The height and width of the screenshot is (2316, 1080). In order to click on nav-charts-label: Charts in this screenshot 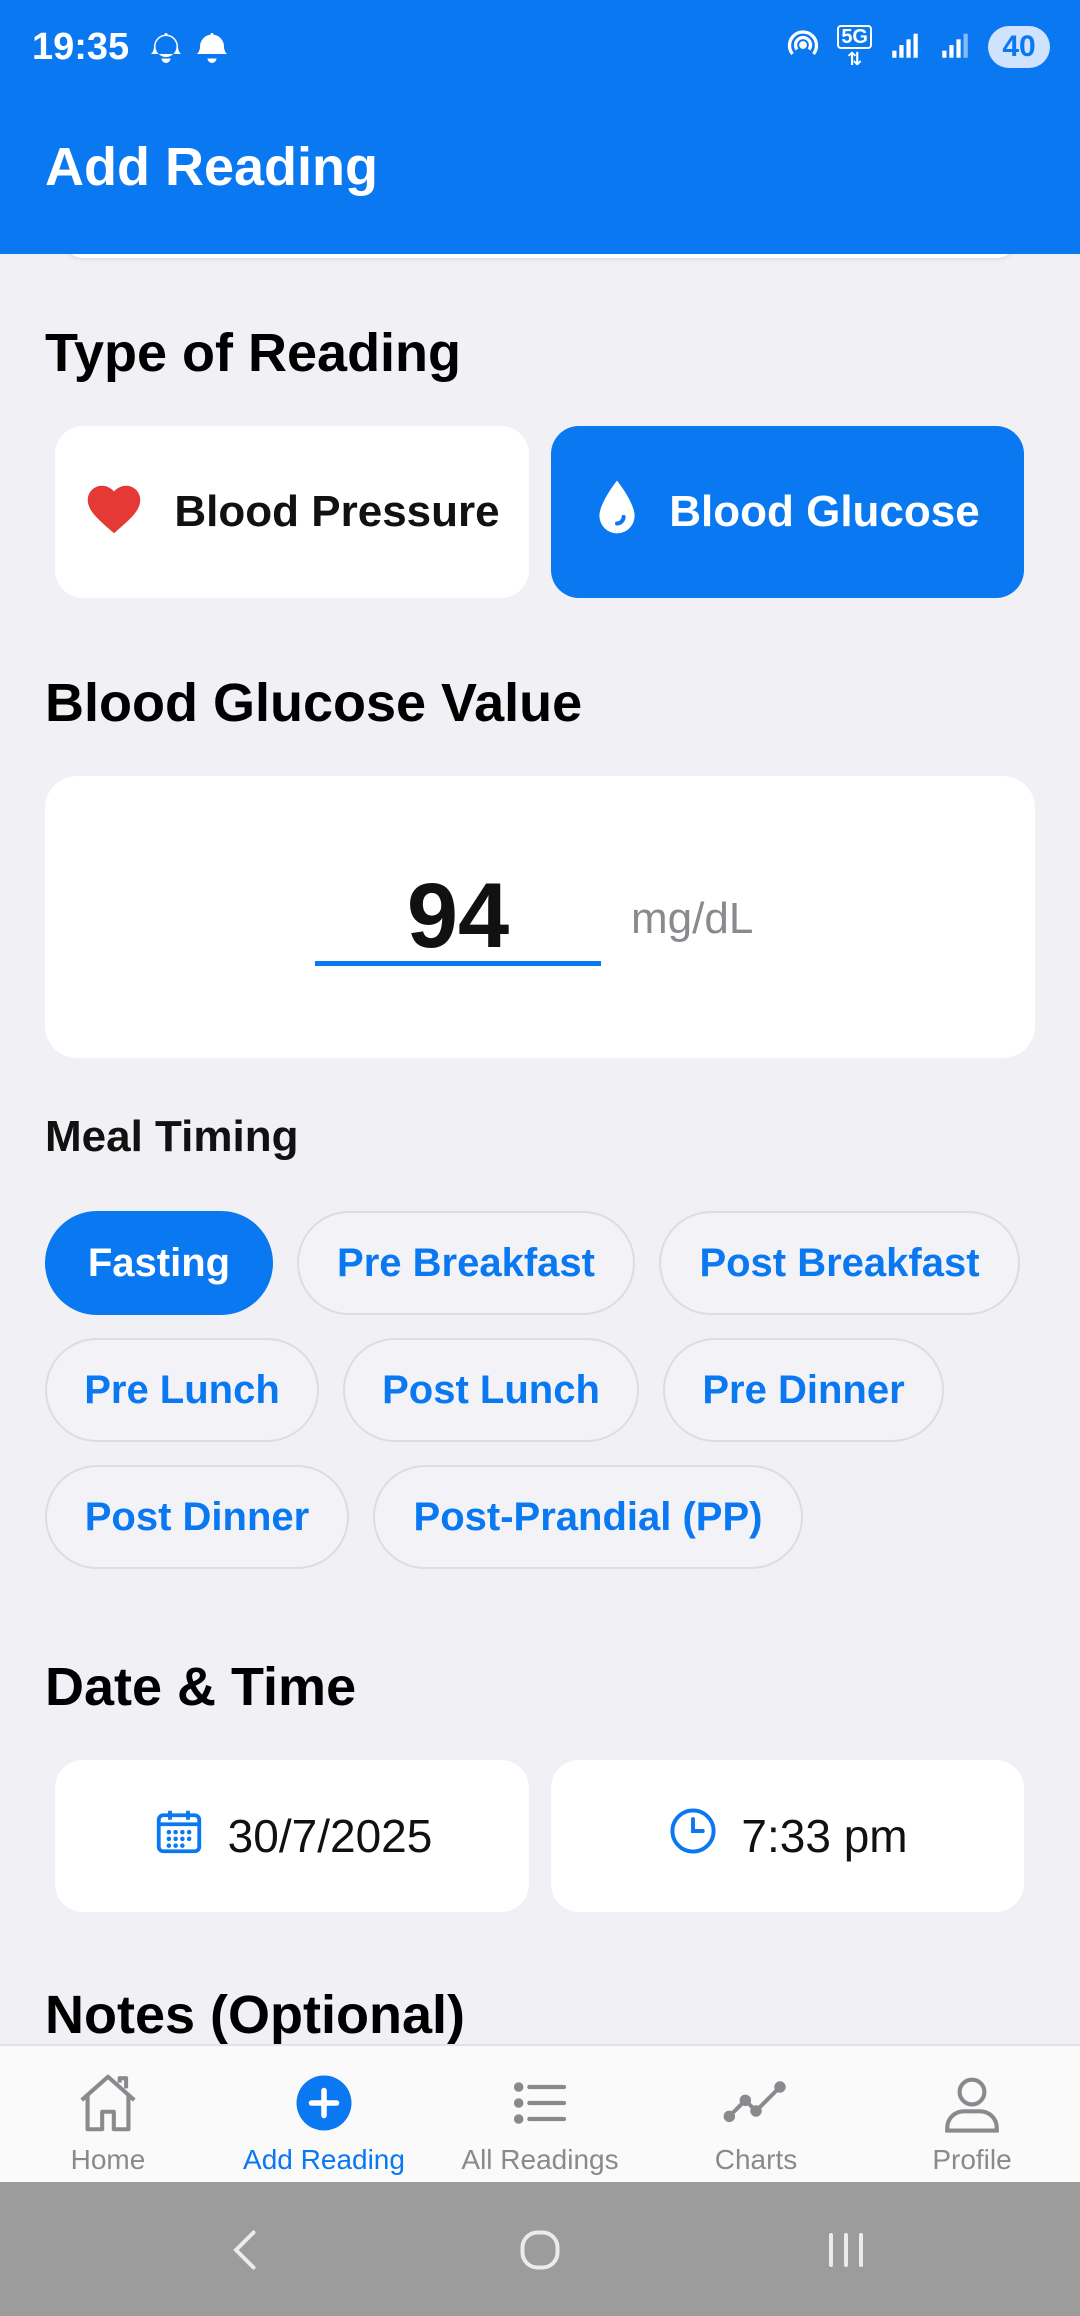, I will do `click(756, 2159)`.